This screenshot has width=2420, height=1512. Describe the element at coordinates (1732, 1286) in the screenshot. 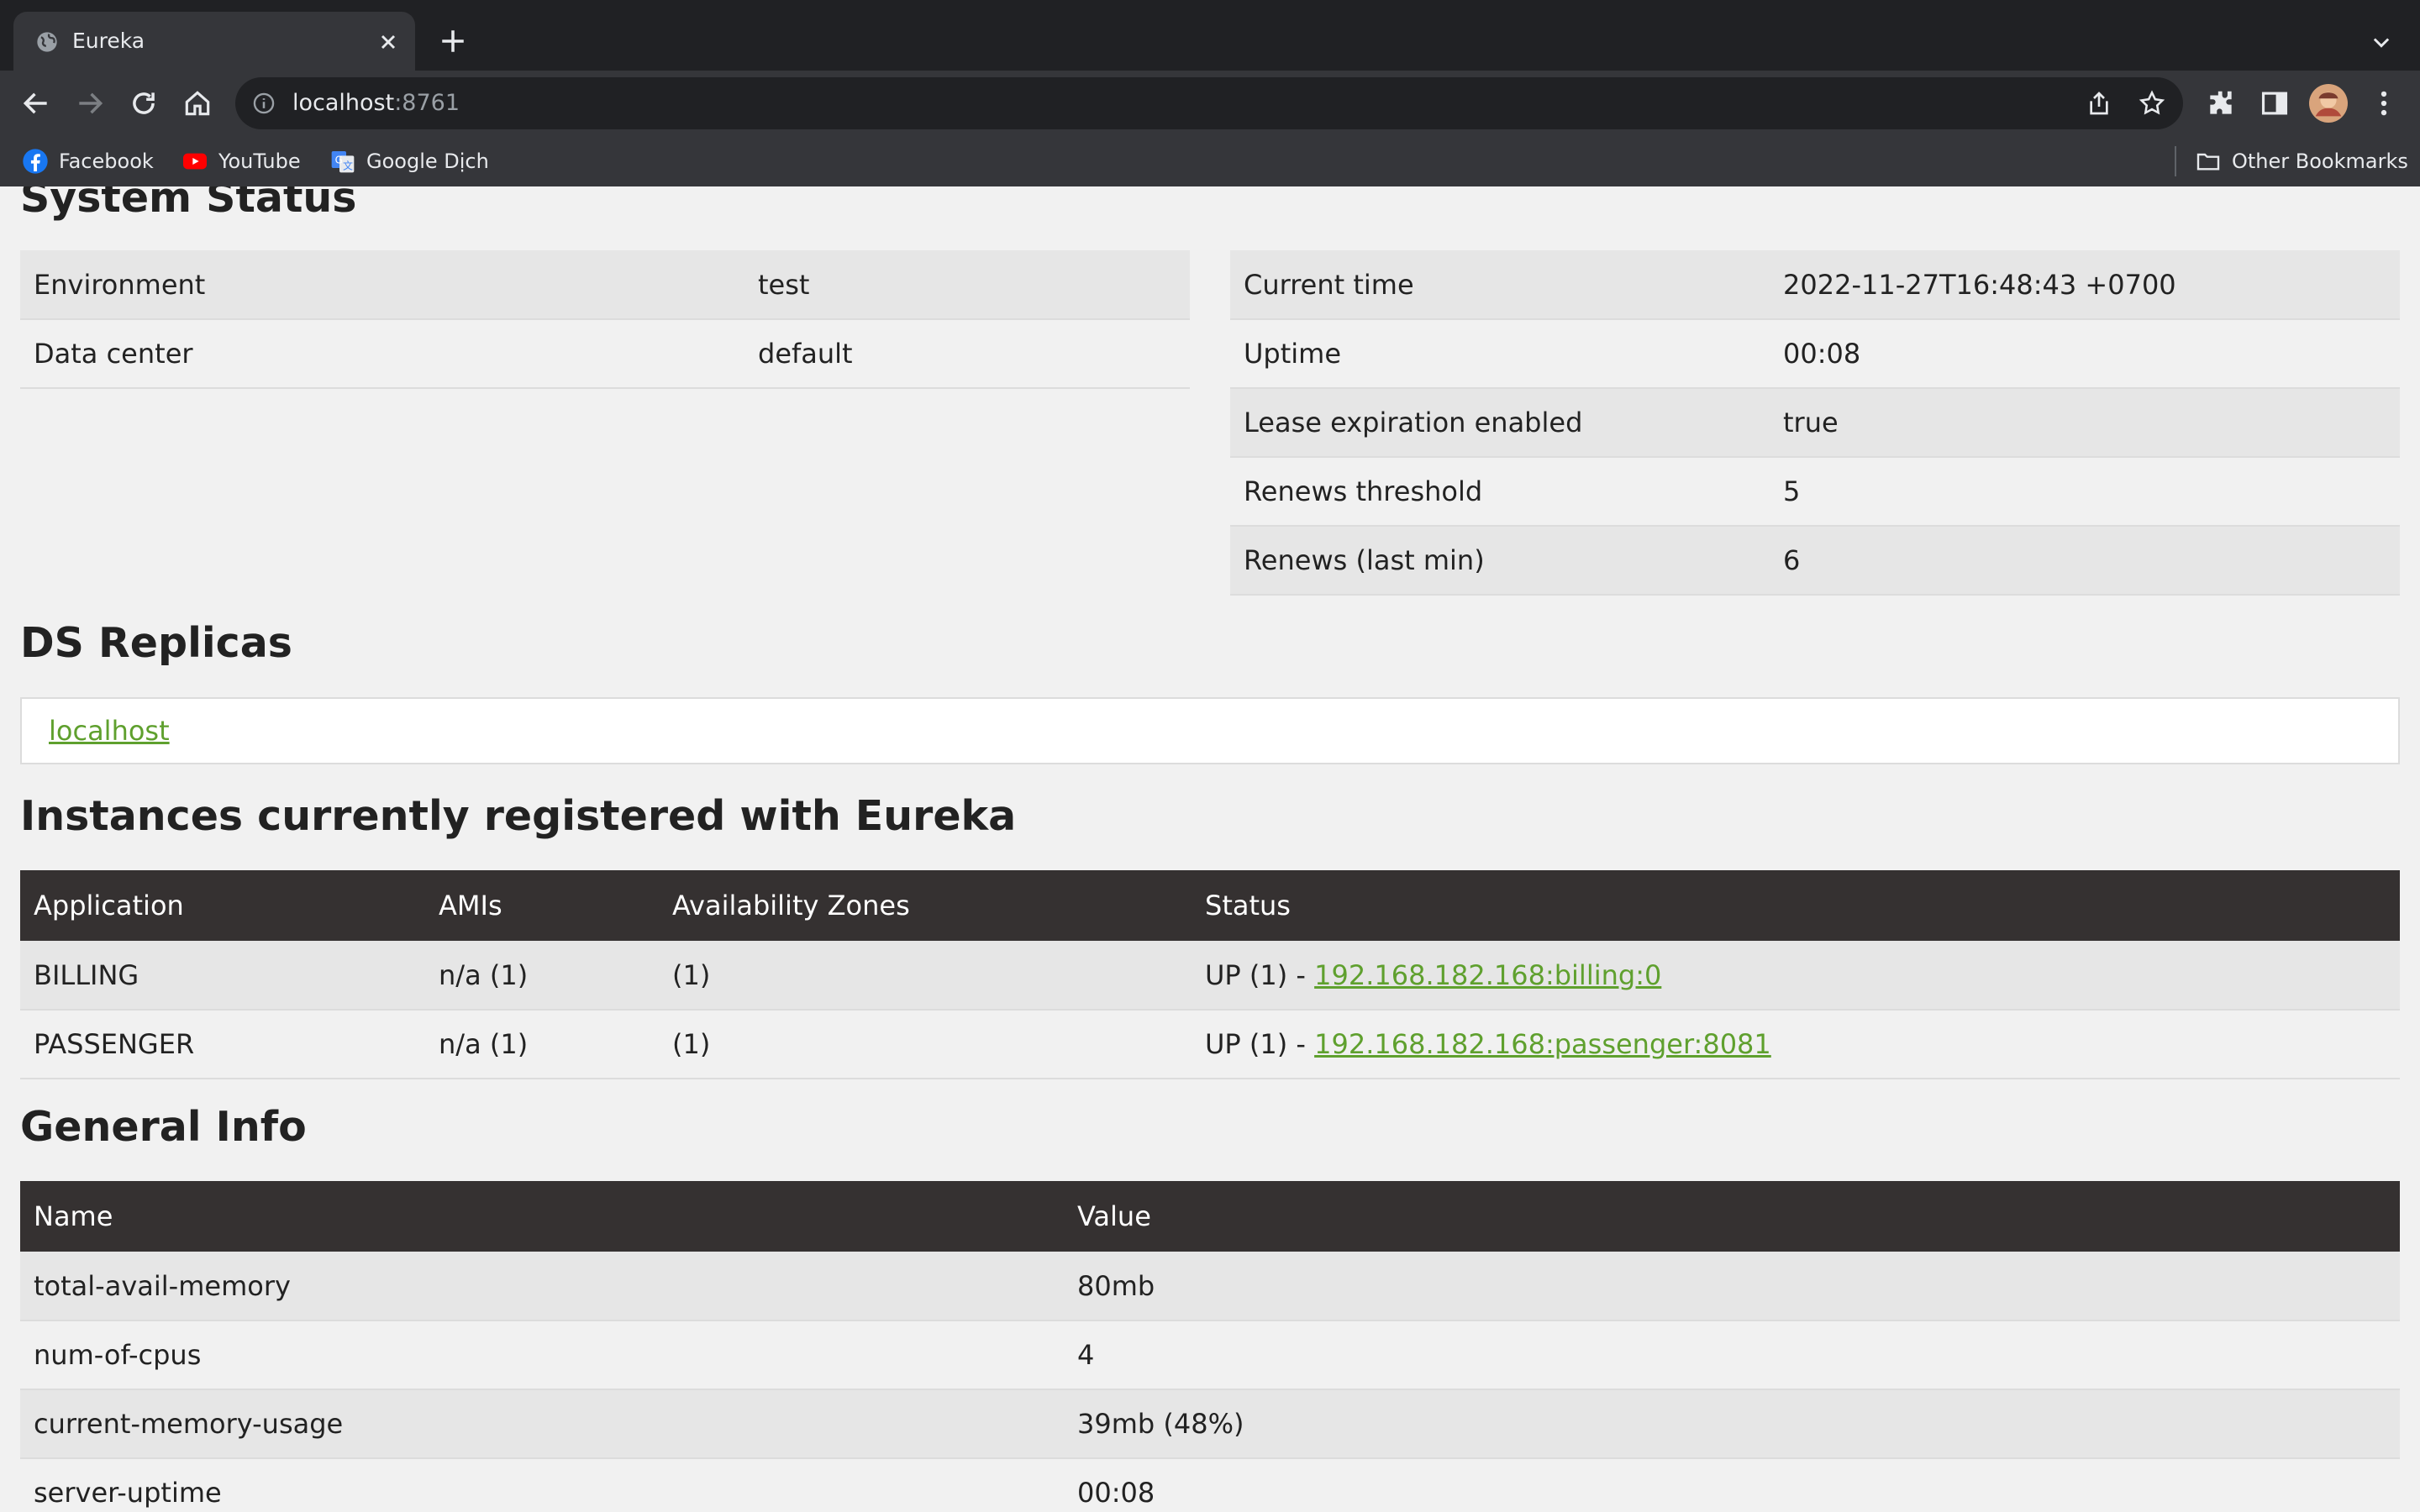

I see `info-value: 80mb` at that location.